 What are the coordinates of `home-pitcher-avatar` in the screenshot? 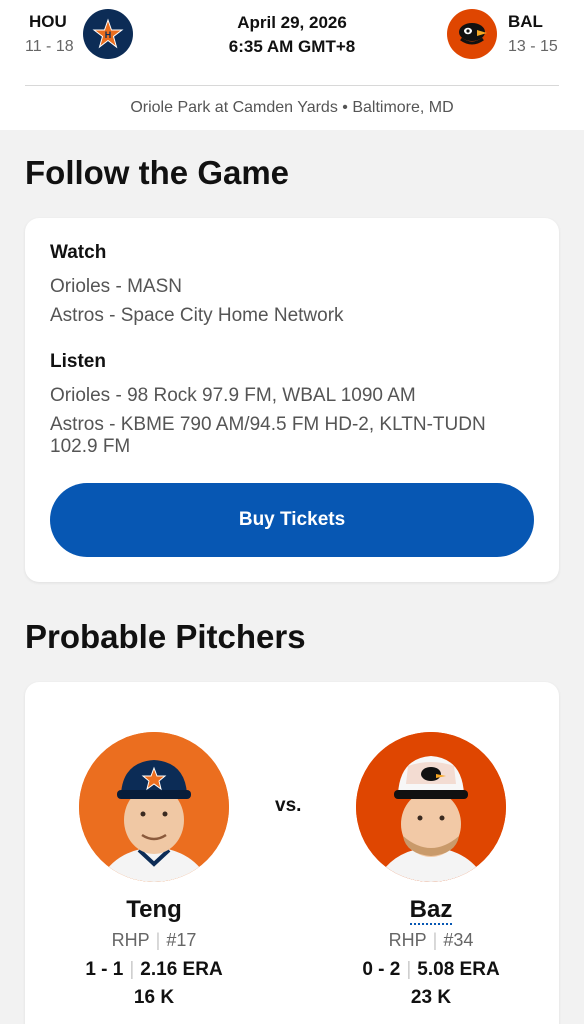 It's located at (431, 807).